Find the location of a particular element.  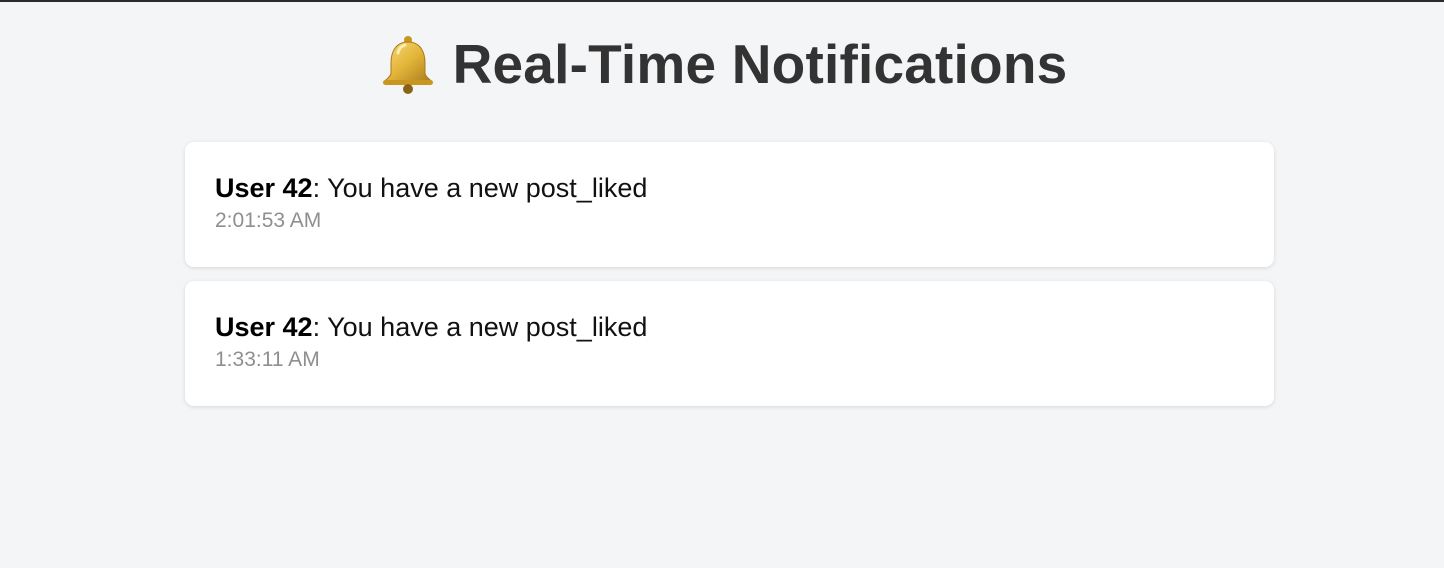

notification-time: 2:01:53 AM is located at coordinates (268, 220).